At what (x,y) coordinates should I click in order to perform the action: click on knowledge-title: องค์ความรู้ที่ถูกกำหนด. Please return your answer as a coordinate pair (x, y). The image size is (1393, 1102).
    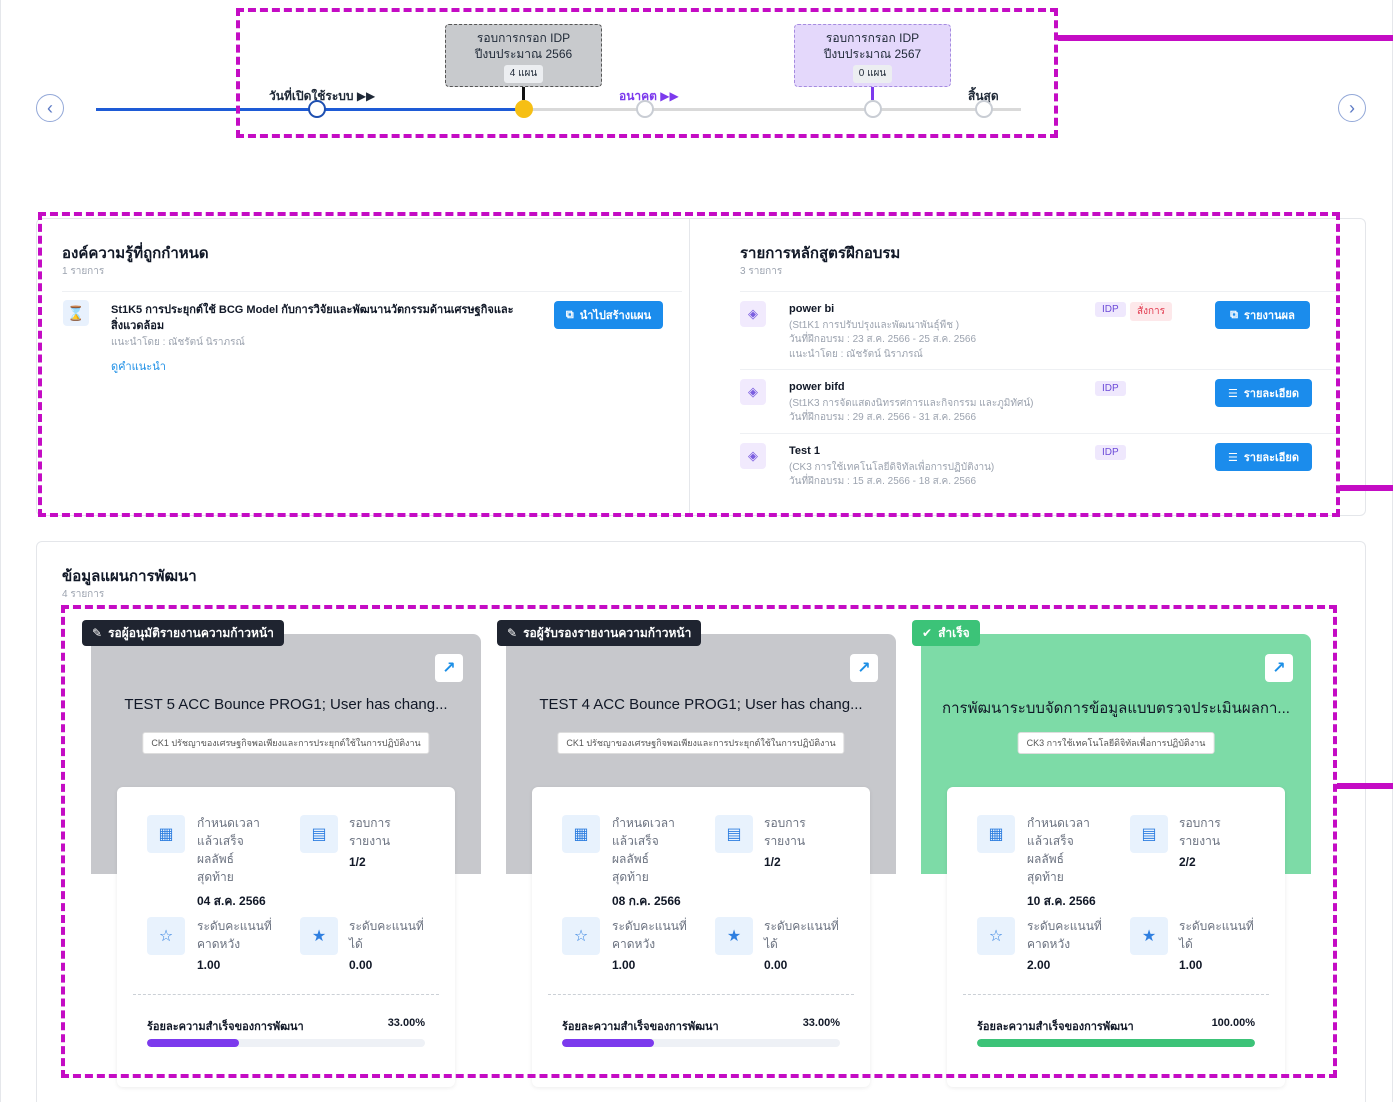
    Looking at the image, I should click on (135, 253).